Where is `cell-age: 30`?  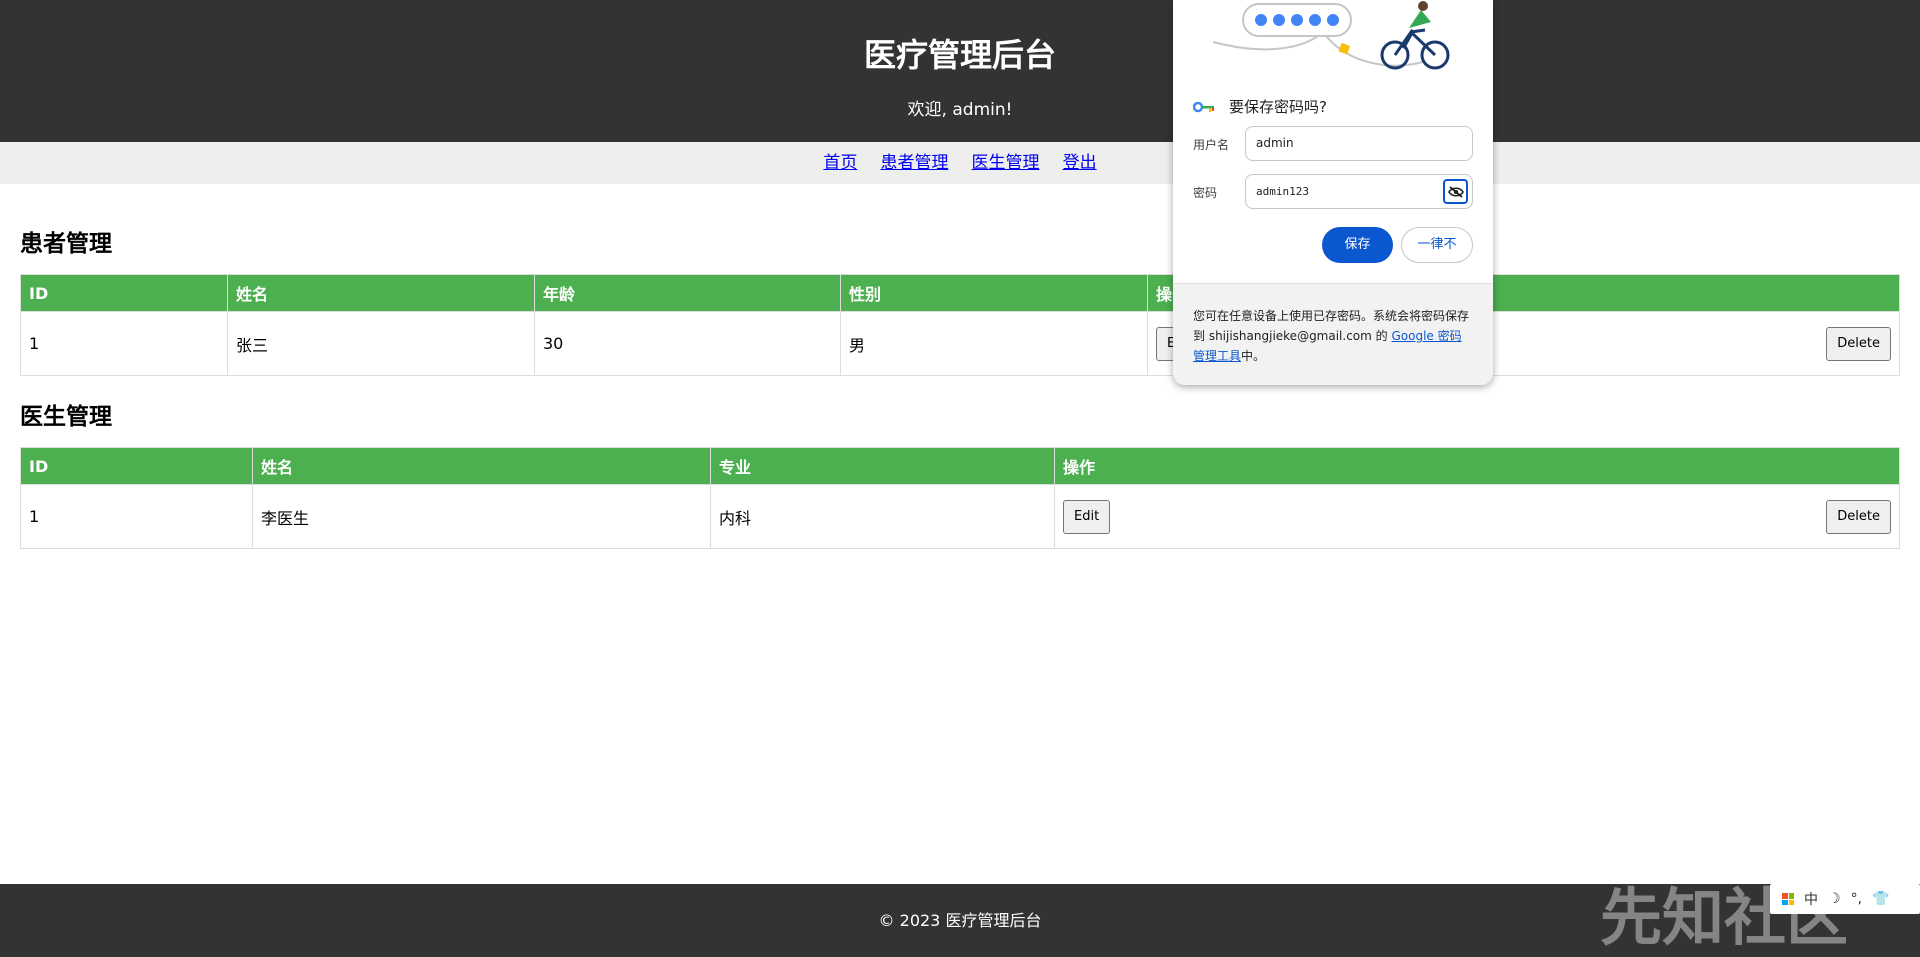
cell-age: 30 is located at coordinates (687, 343).